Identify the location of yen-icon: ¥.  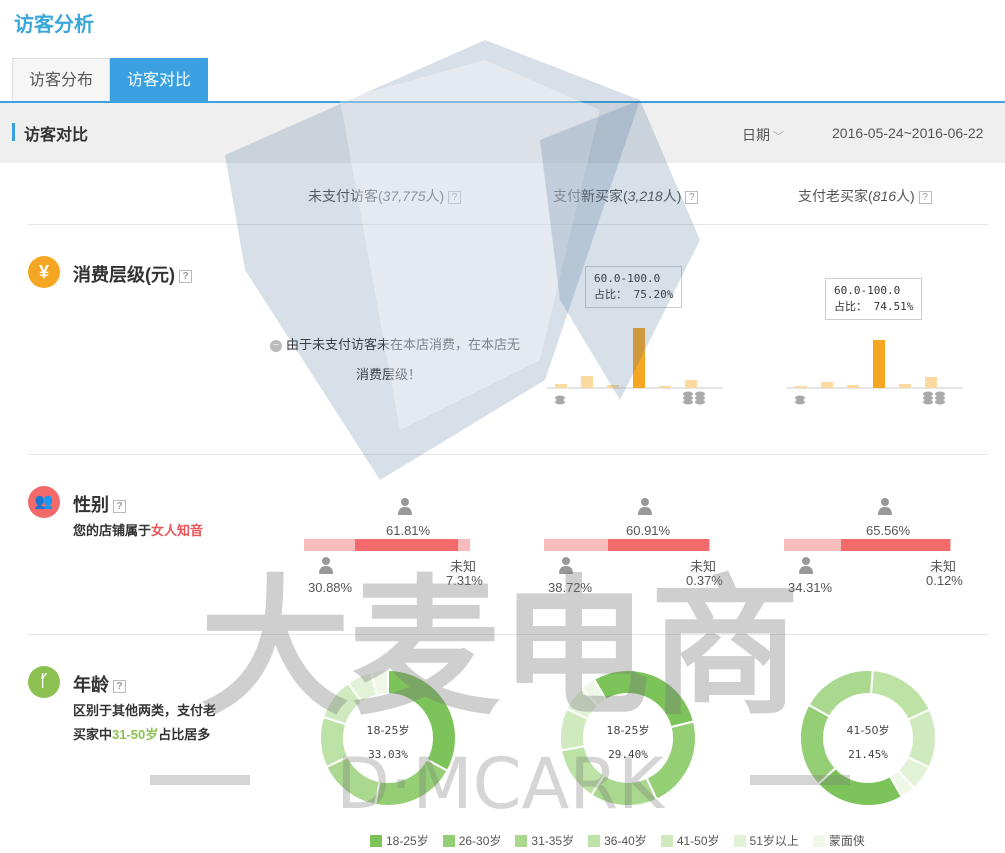
(44, 272).